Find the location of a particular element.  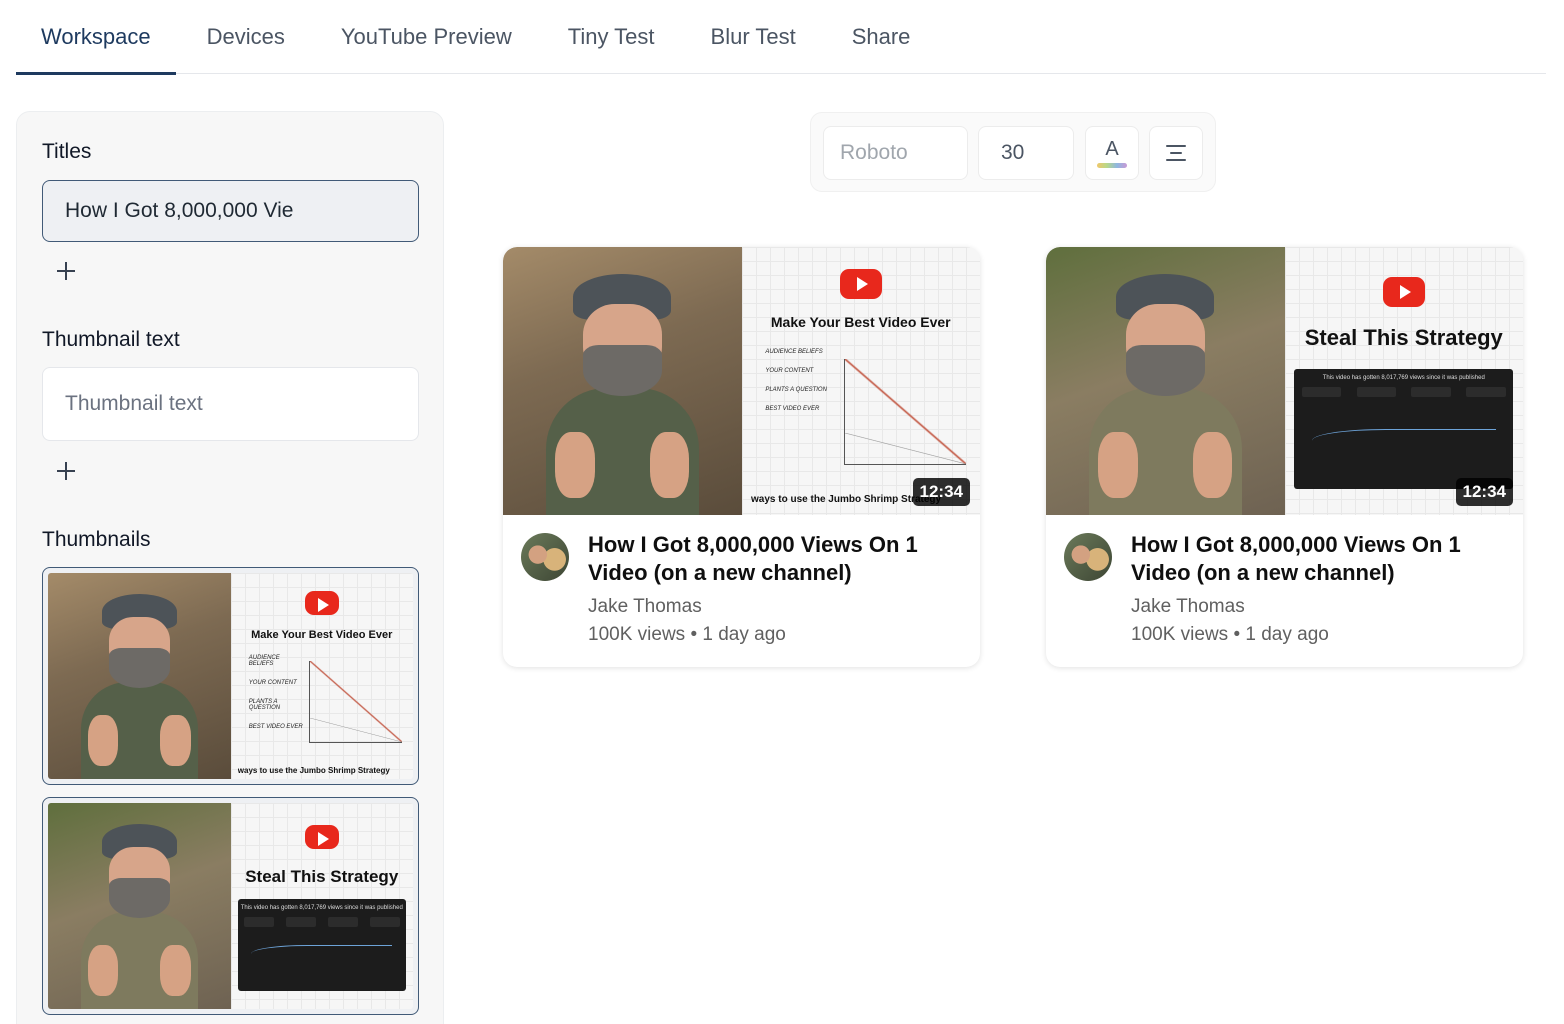

color-swatch-bar is located at coordinates (1112, 165).